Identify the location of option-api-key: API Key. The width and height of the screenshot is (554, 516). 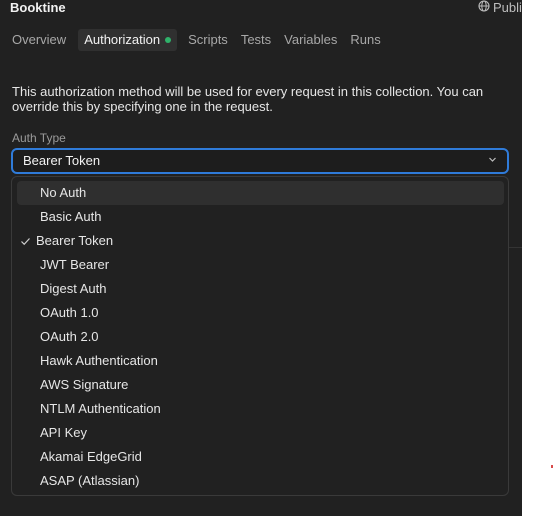
(260, 433).